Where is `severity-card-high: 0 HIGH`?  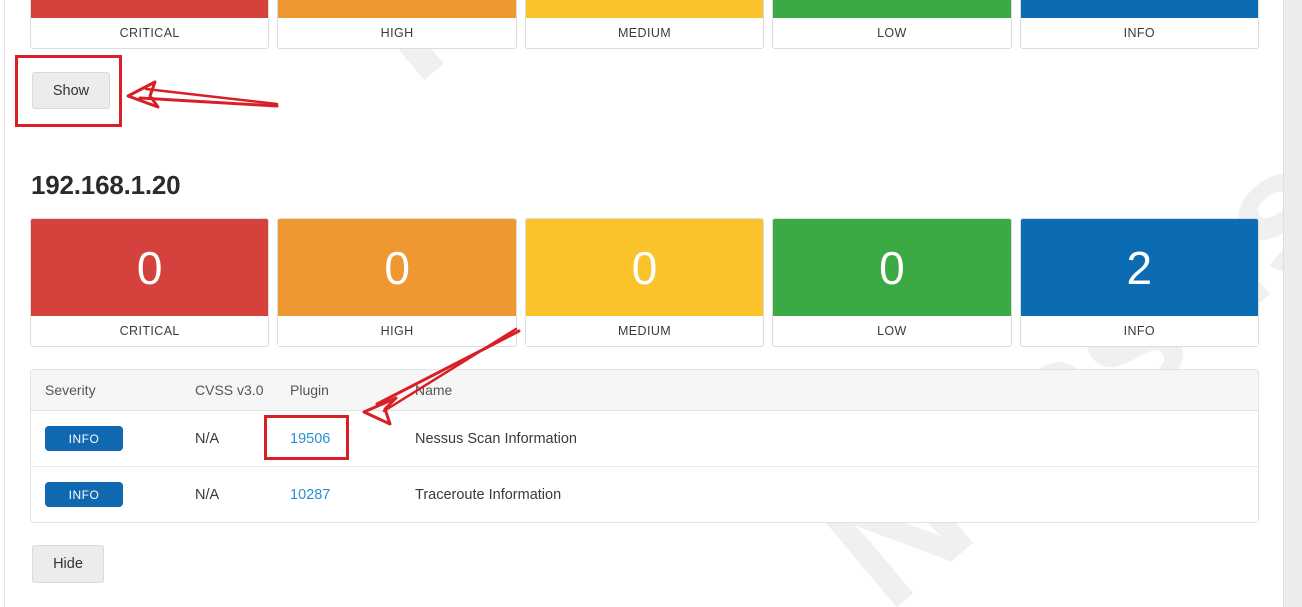 severity-card-high: 0 HIGH is located at coordinates (397, 282).